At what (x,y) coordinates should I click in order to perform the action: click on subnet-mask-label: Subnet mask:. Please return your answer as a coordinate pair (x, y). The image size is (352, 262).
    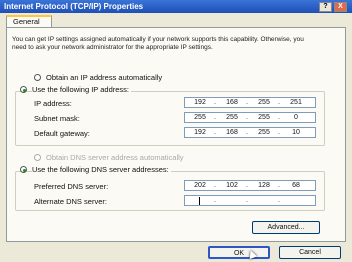
    Looking at the image, I should click on (57, 118).